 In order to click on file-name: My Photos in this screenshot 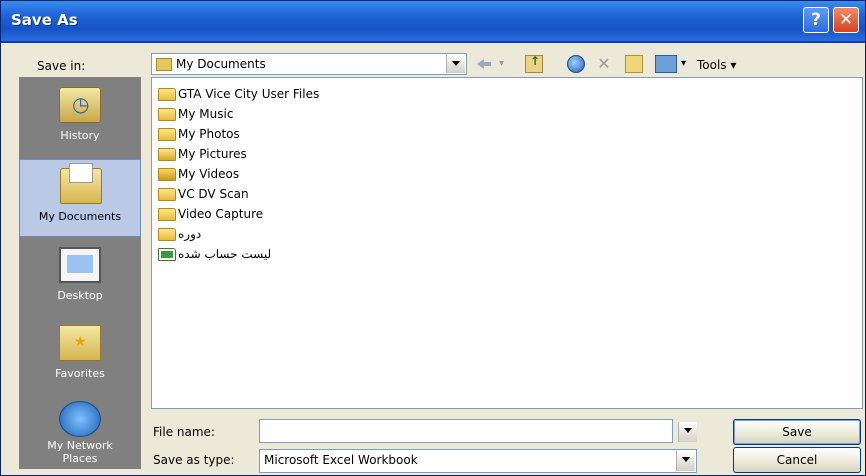, I will do `click(209, 134)`.